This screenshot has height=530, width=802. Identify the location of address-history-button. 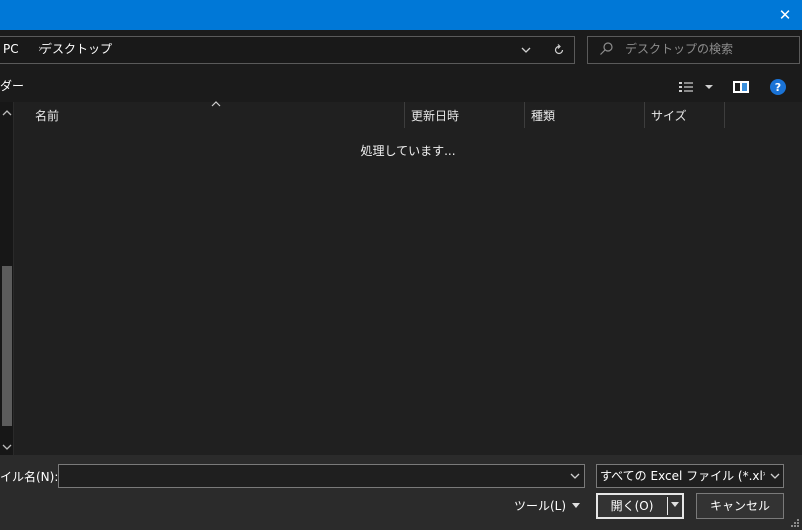
(526, 50).